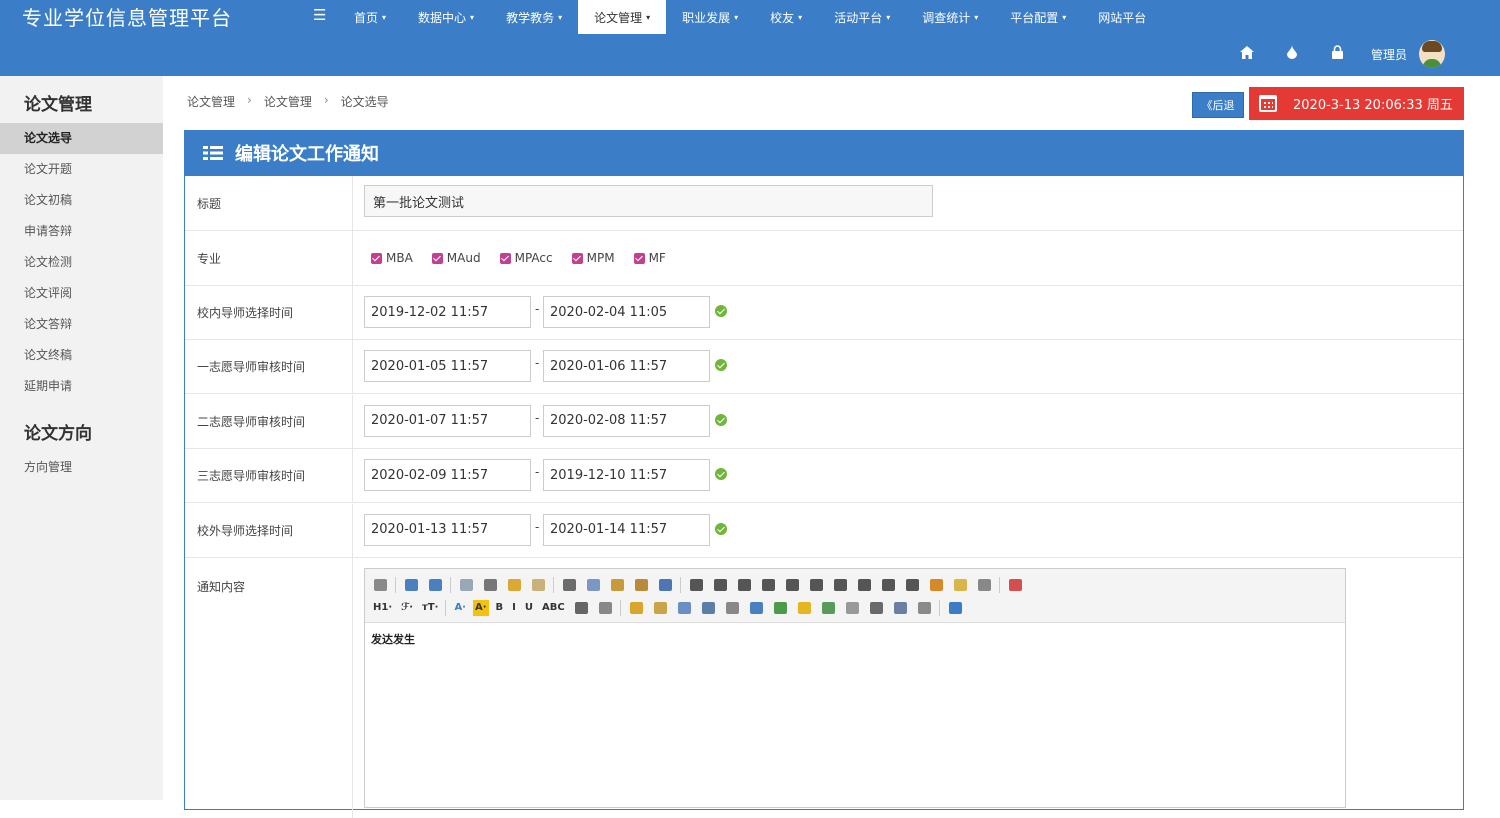  What do you see at coordinates (710, 17) in the screenshot?
I see `nav-item: 职业发展 ▾` at bounding box center [710, 17].